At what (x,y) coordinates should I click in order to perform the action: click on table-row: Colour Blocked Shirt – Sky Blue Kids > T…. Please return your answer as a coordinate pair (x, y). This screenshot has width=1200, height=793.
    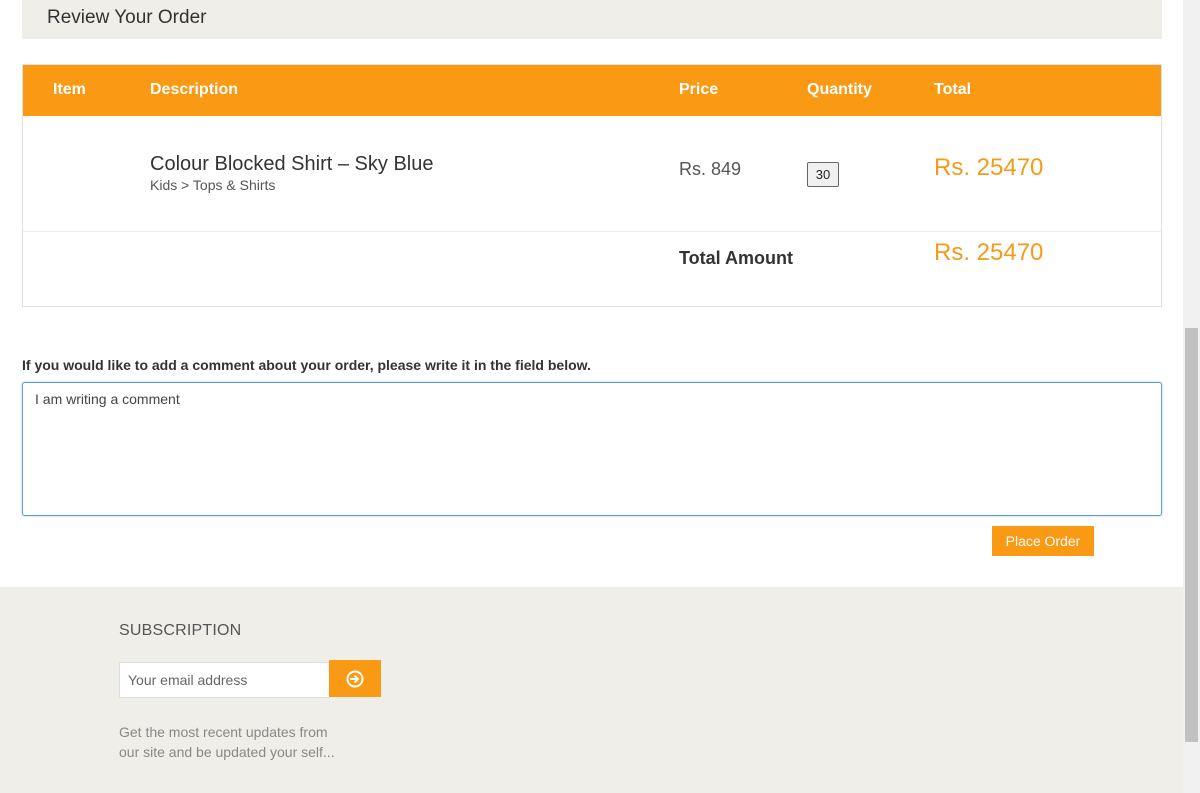
    Looking at the image, I should click on (592, 174).